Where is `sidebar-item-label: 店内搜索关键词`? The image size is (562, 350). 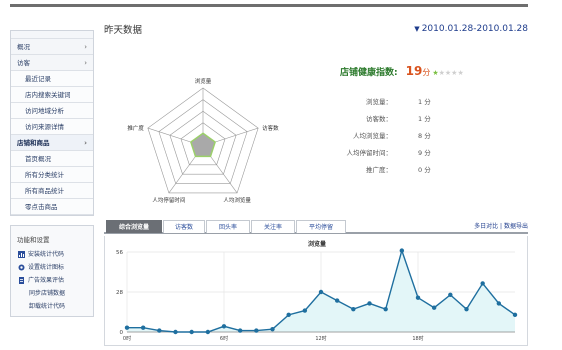 sidebar-item-label: 店内搜索关键词 is located at coordinates (48, 95).